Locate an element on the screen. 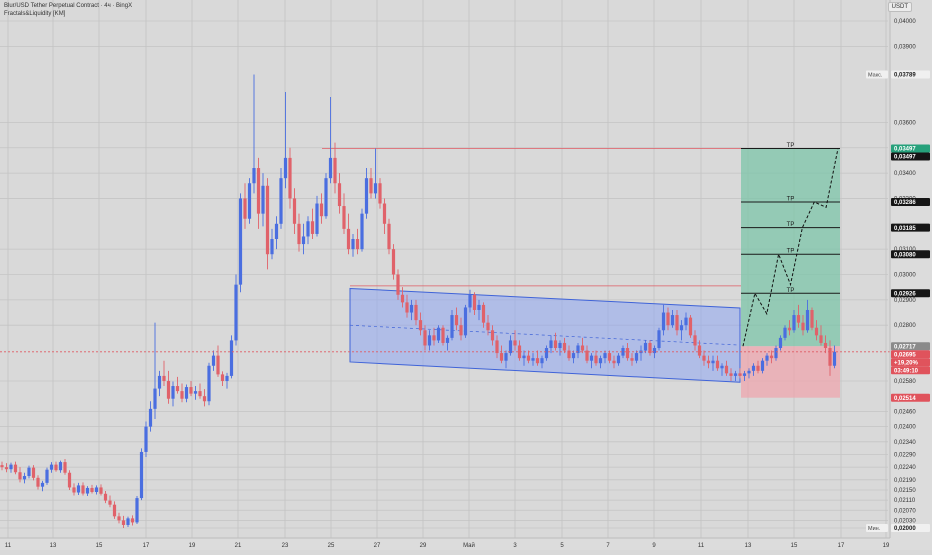  y-tick-label: 0,02290 is located at coordinates (905, 455).